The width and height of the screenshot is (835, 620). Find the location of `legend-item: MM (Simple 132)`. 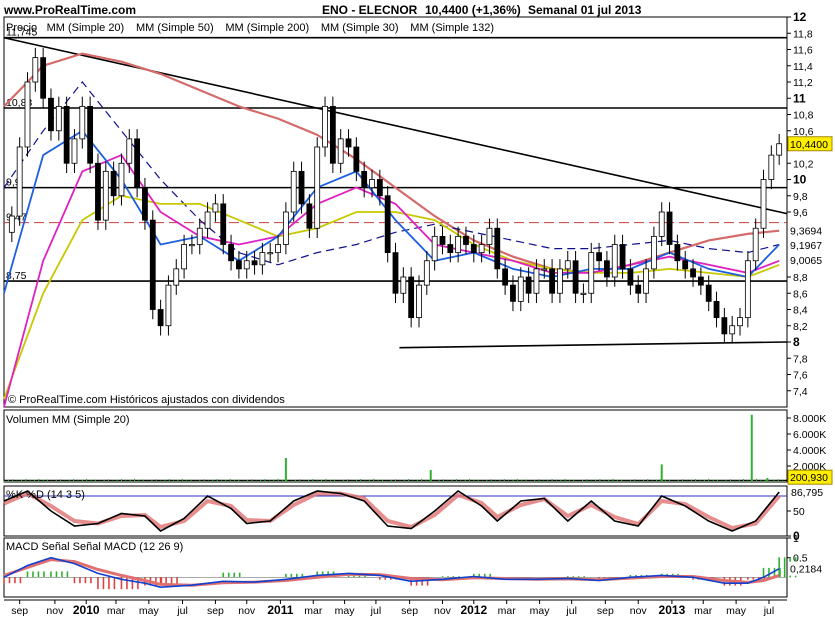

legend-item: MM (Simple 132) is located at coordinates (452, 28).